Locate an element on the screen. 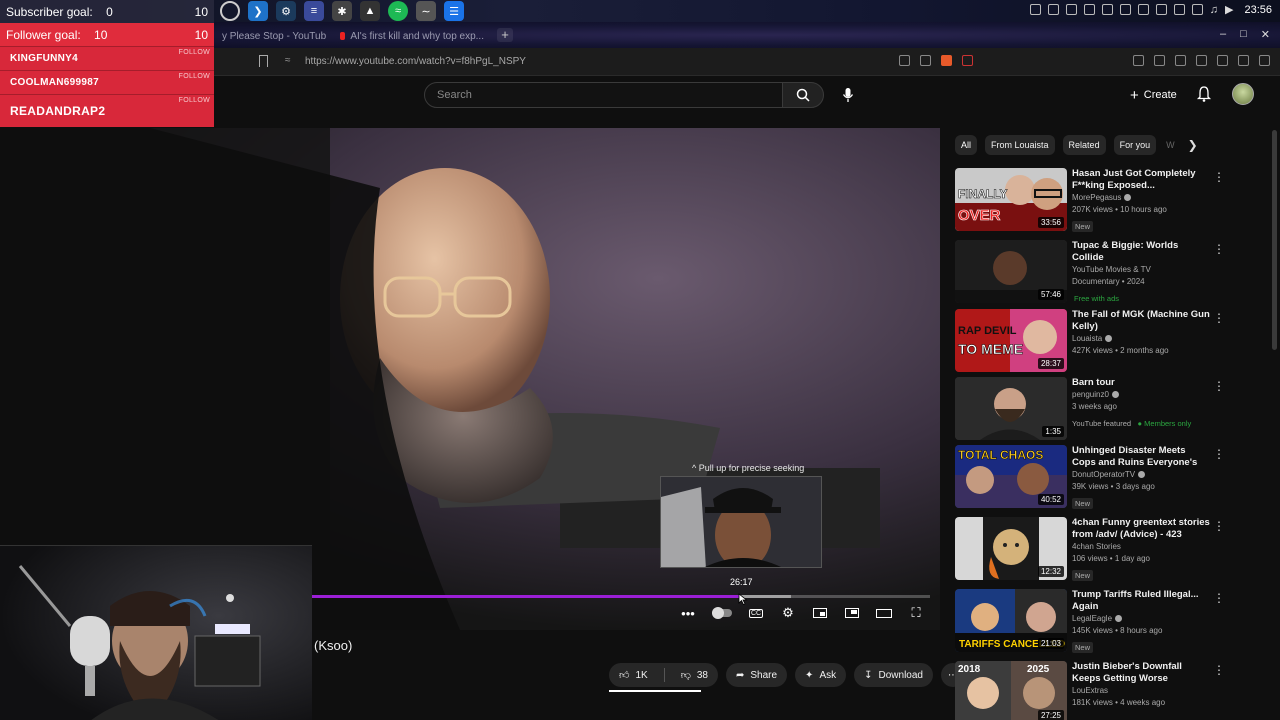 Image resolution: width=1280 pixels, height=720 pixels. channel-name: YouTube Movies & TV is located at coordinates (1111, 269).